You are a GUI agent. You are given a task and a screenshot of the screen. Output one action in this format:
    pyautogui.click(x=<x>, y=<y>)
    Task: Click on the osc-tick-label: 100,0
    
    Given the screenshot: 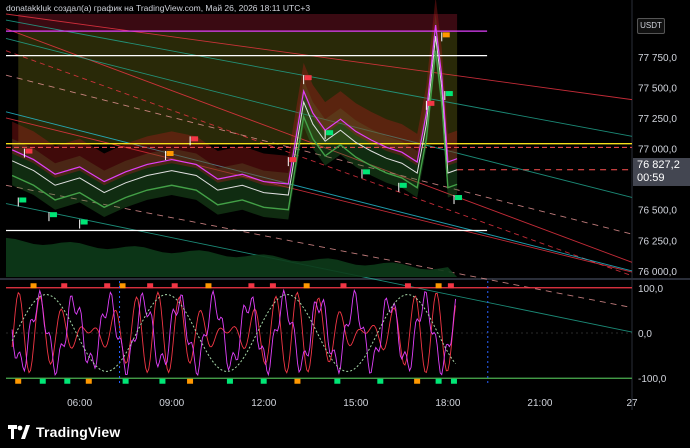 What is the action you would take?
    pyautogui.click(x=650, y=289)
    